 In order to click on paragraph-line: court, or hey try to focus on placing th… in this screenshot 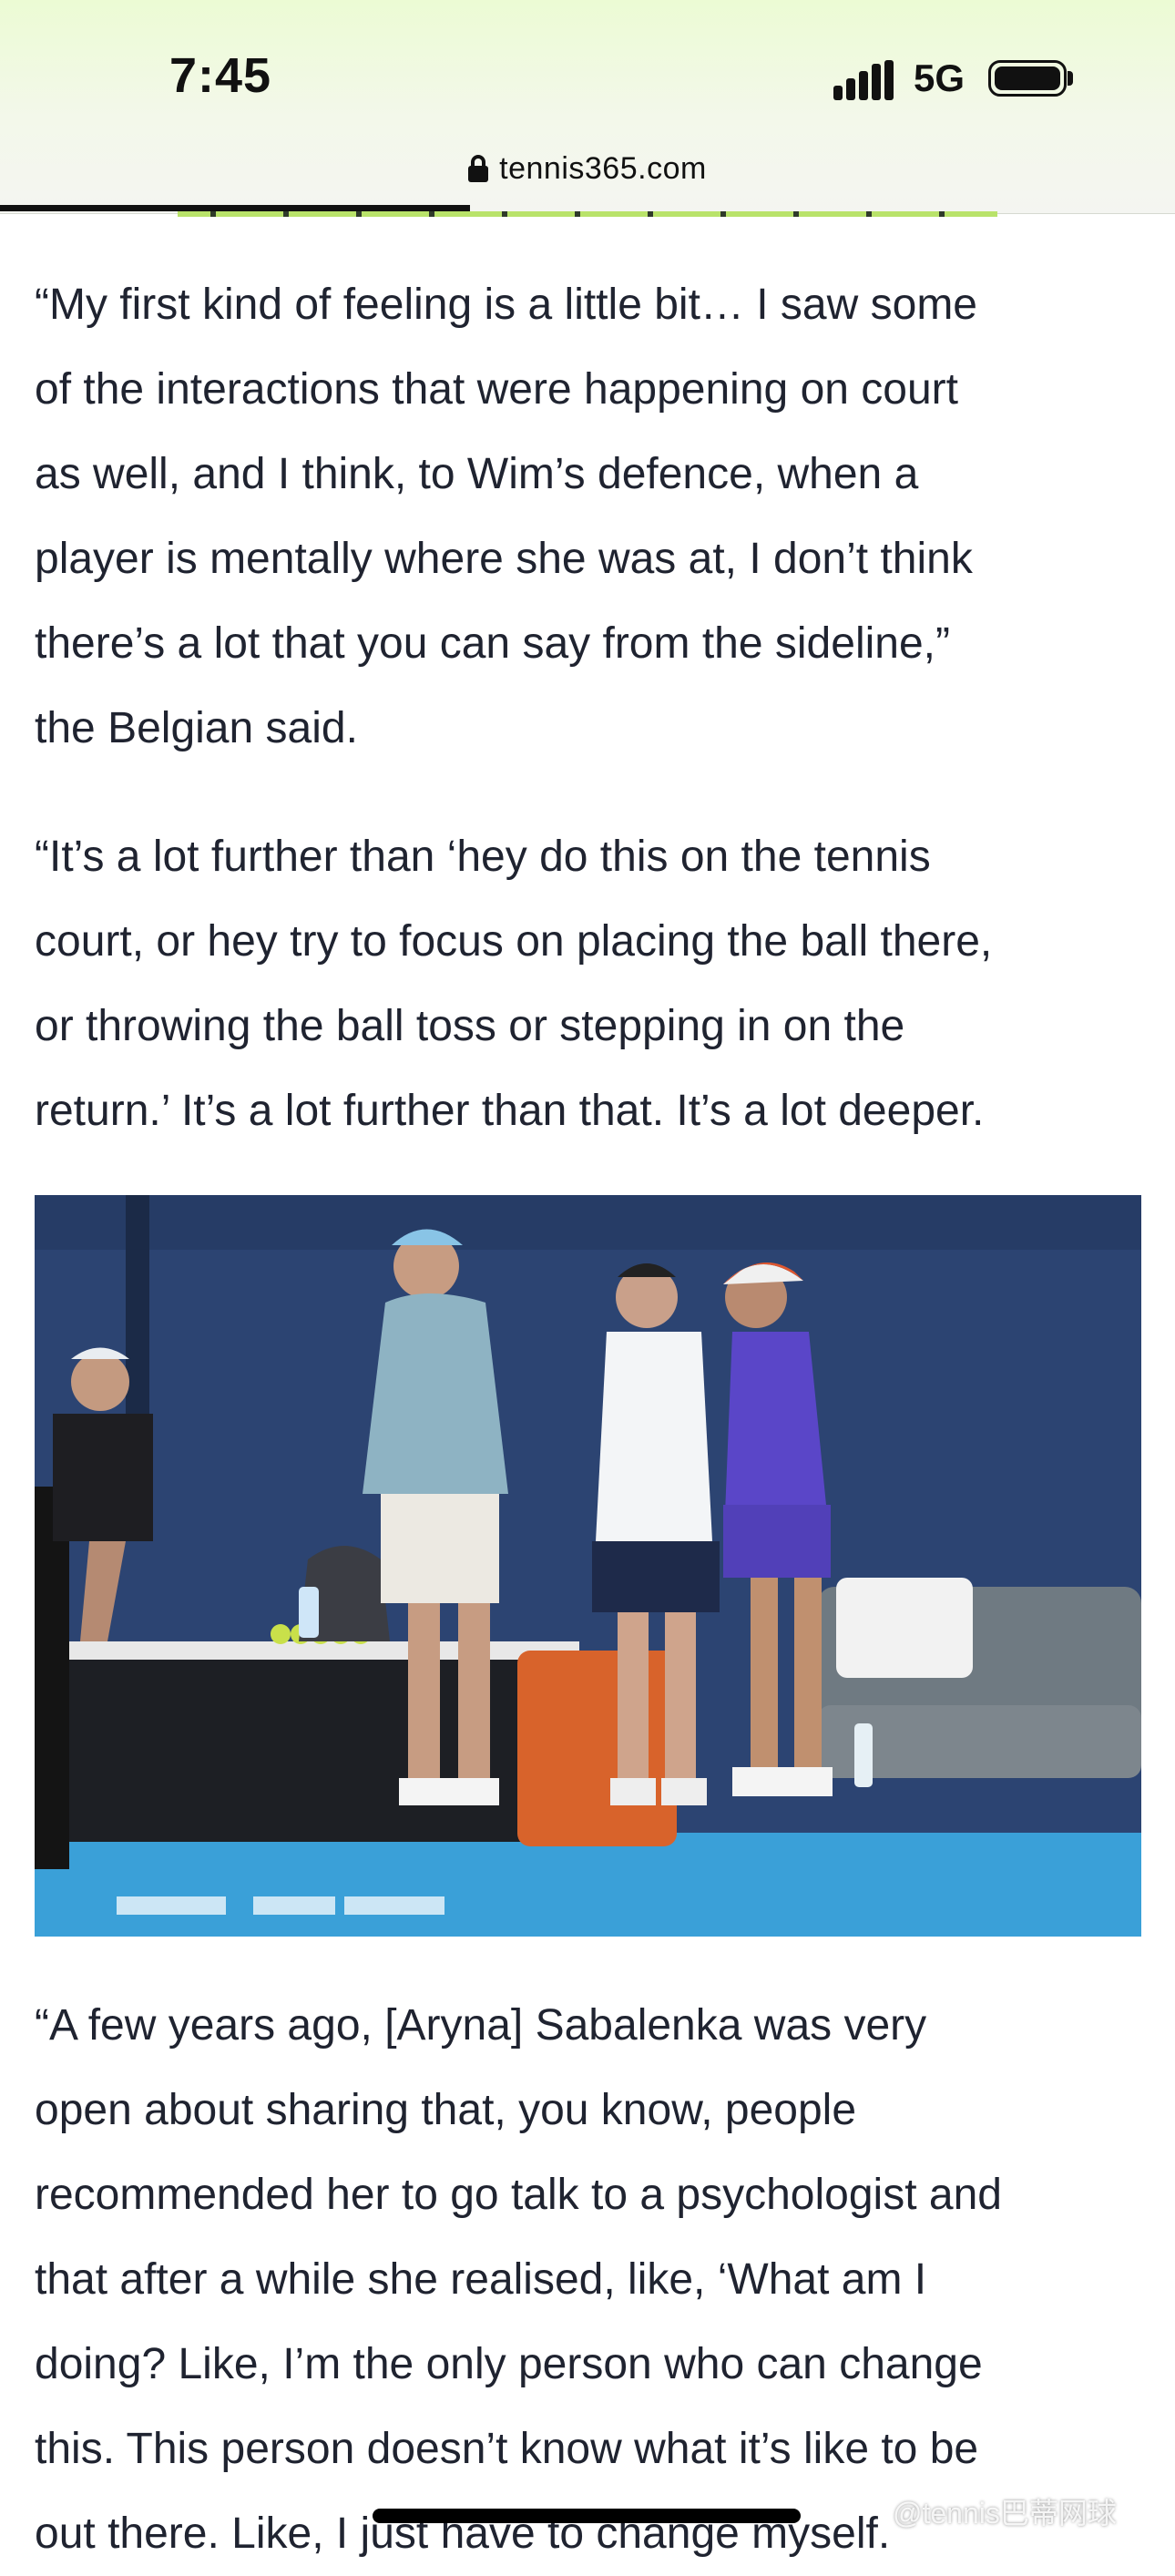, I will do `click(514, 942)`.